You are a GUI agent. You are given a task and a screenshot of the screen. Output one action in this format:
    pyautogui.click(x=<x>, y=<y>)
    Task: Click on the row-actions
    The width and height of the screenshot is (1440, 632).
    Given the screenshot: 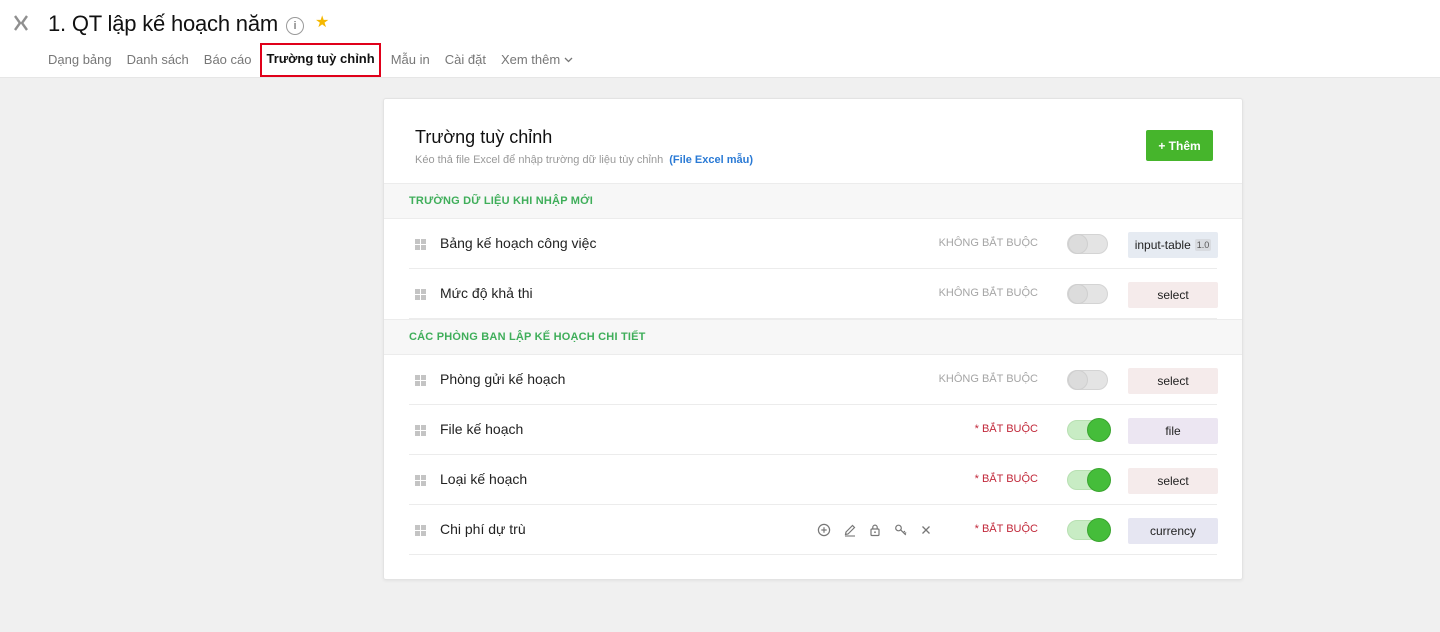 What is the action you would take?
    pyautogui.click(x=880, y=530)
    